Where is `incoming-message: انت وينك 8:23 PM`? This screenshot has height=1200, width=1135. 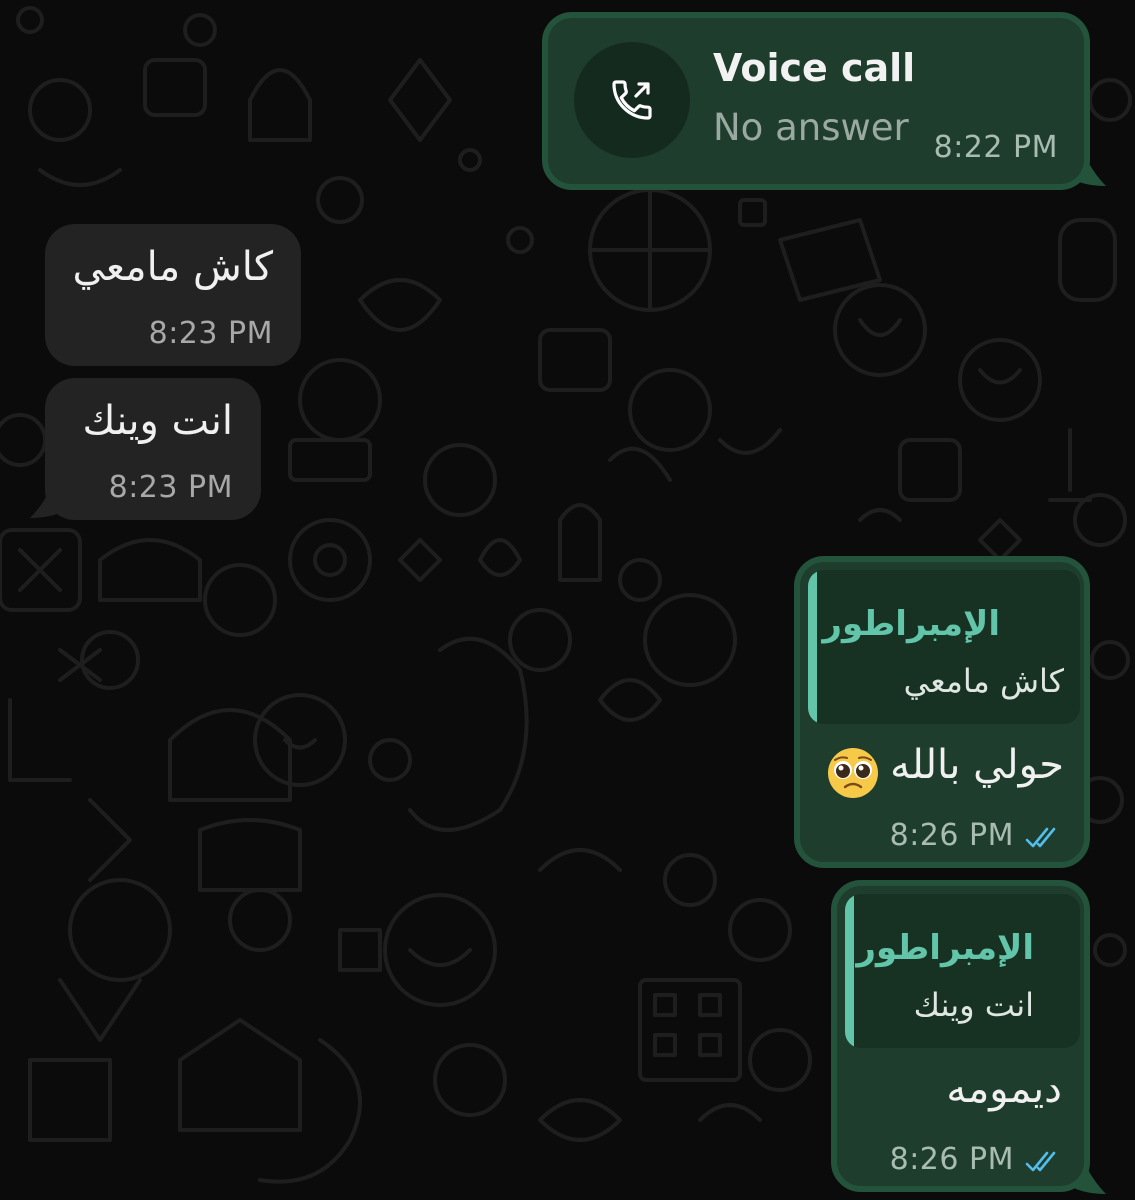
incoming-message: انت وينك 8:23 PM is located at coordinates (153, 449).